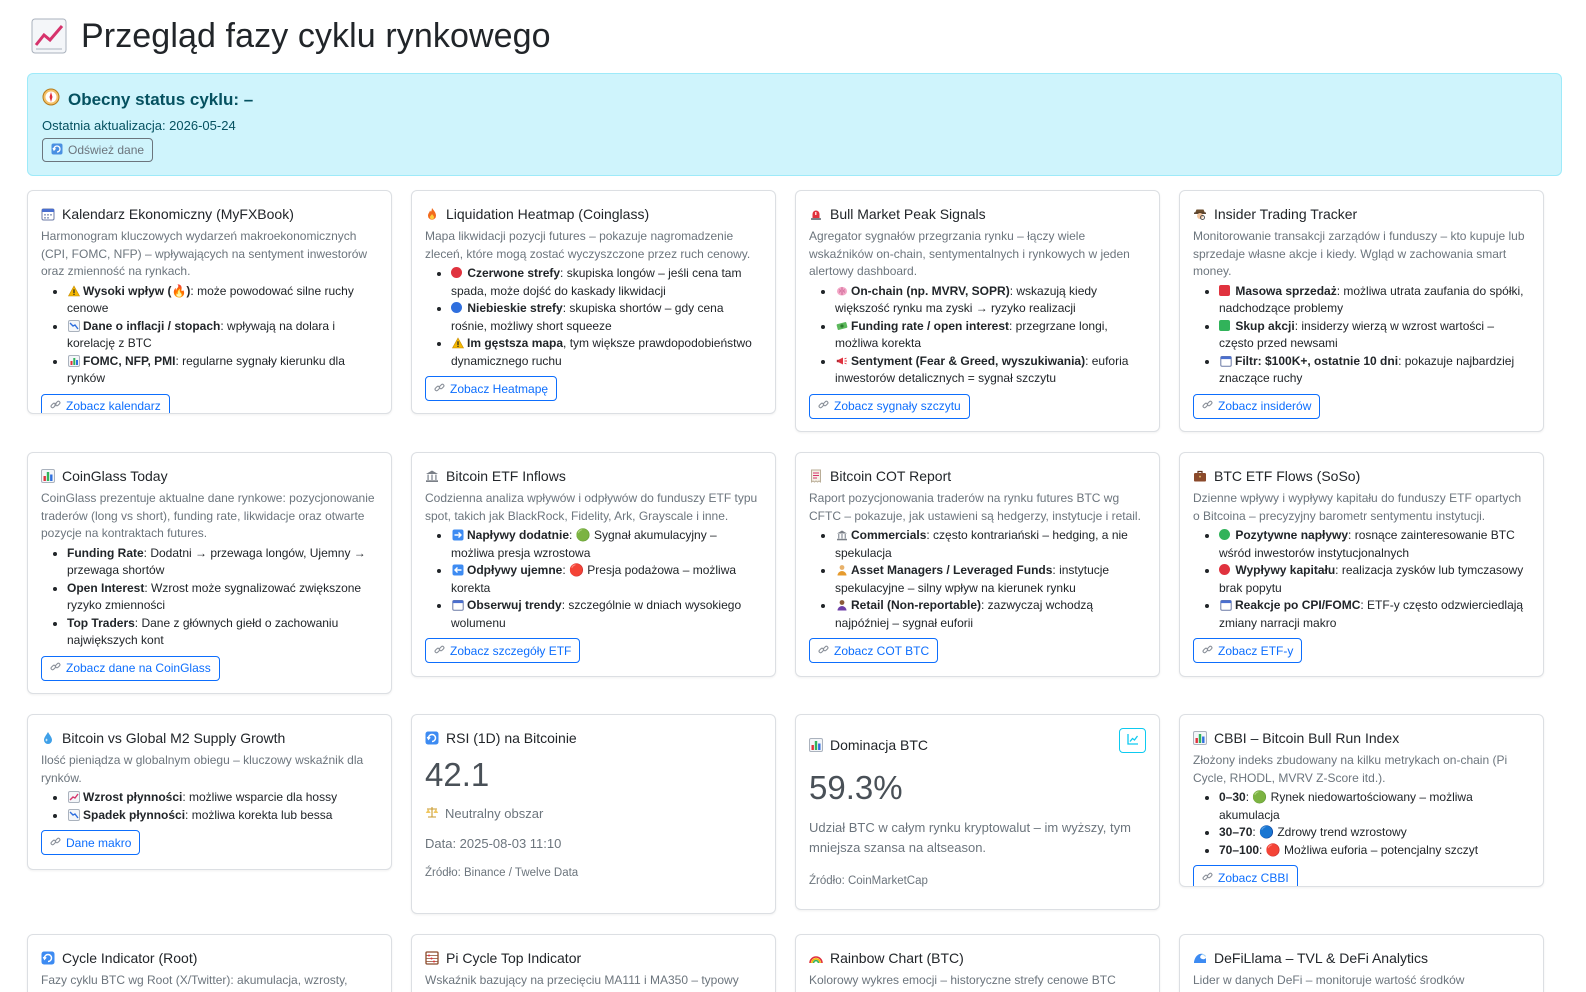  I want to click on chart-decreasing-icon, so click(73, 325).